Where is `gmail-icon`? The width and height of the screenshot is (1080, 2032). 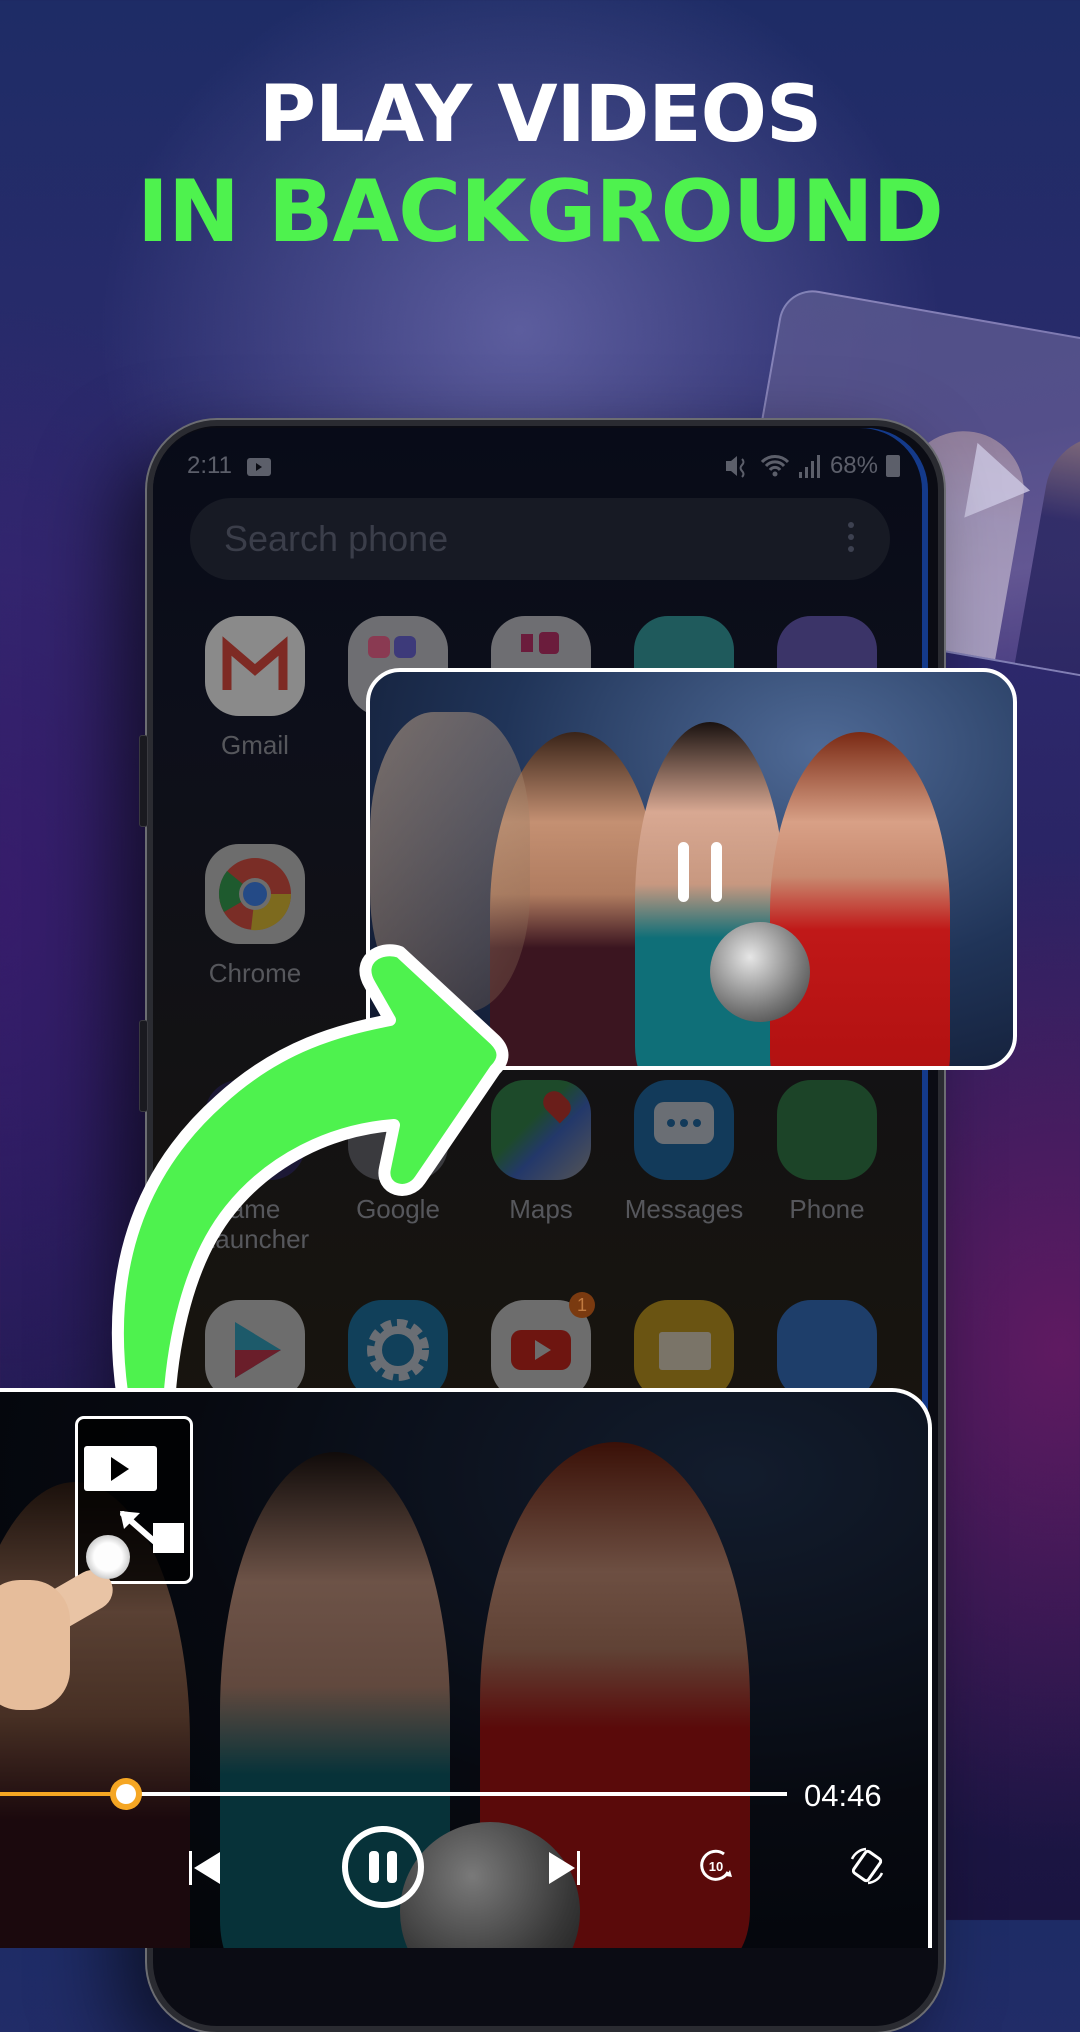
gmail-icon is located at coordinates (255, 666).